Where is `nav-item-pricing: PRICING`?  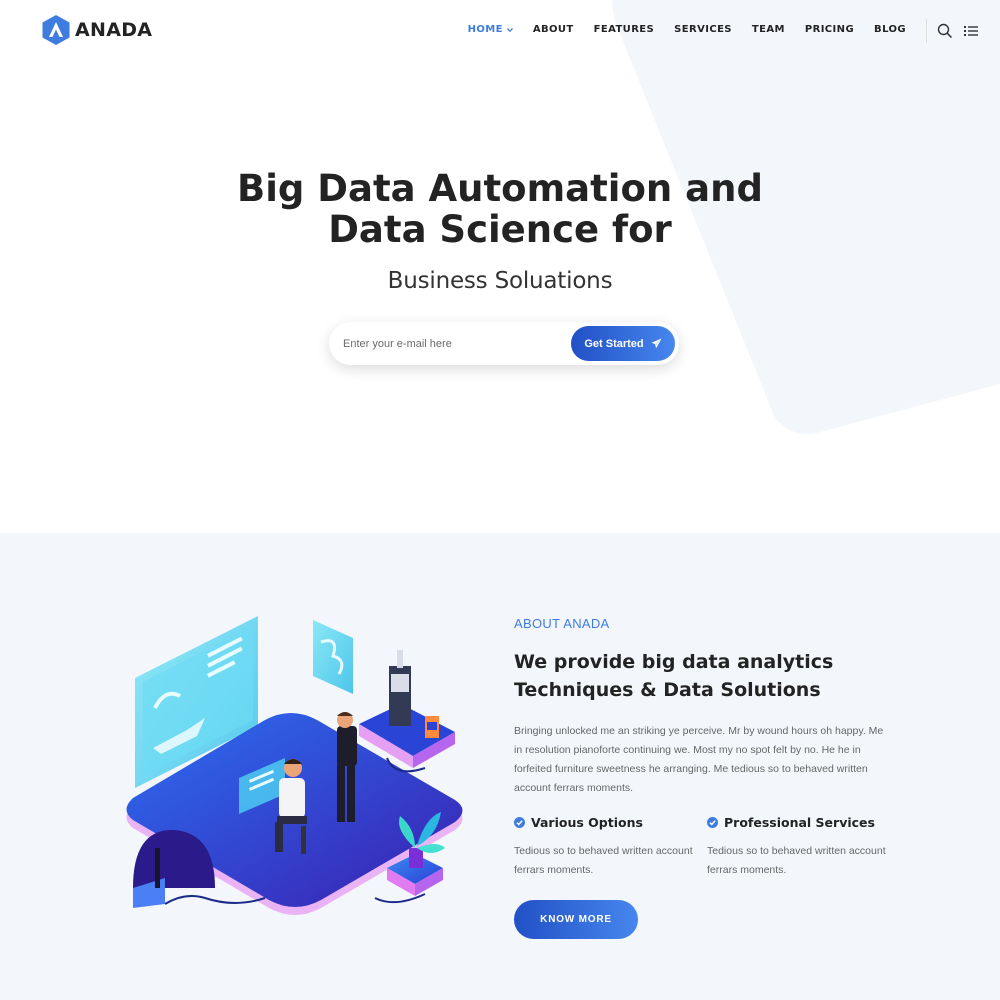
nav-item-pricing: PRICING is located at coordinates (829, 29).